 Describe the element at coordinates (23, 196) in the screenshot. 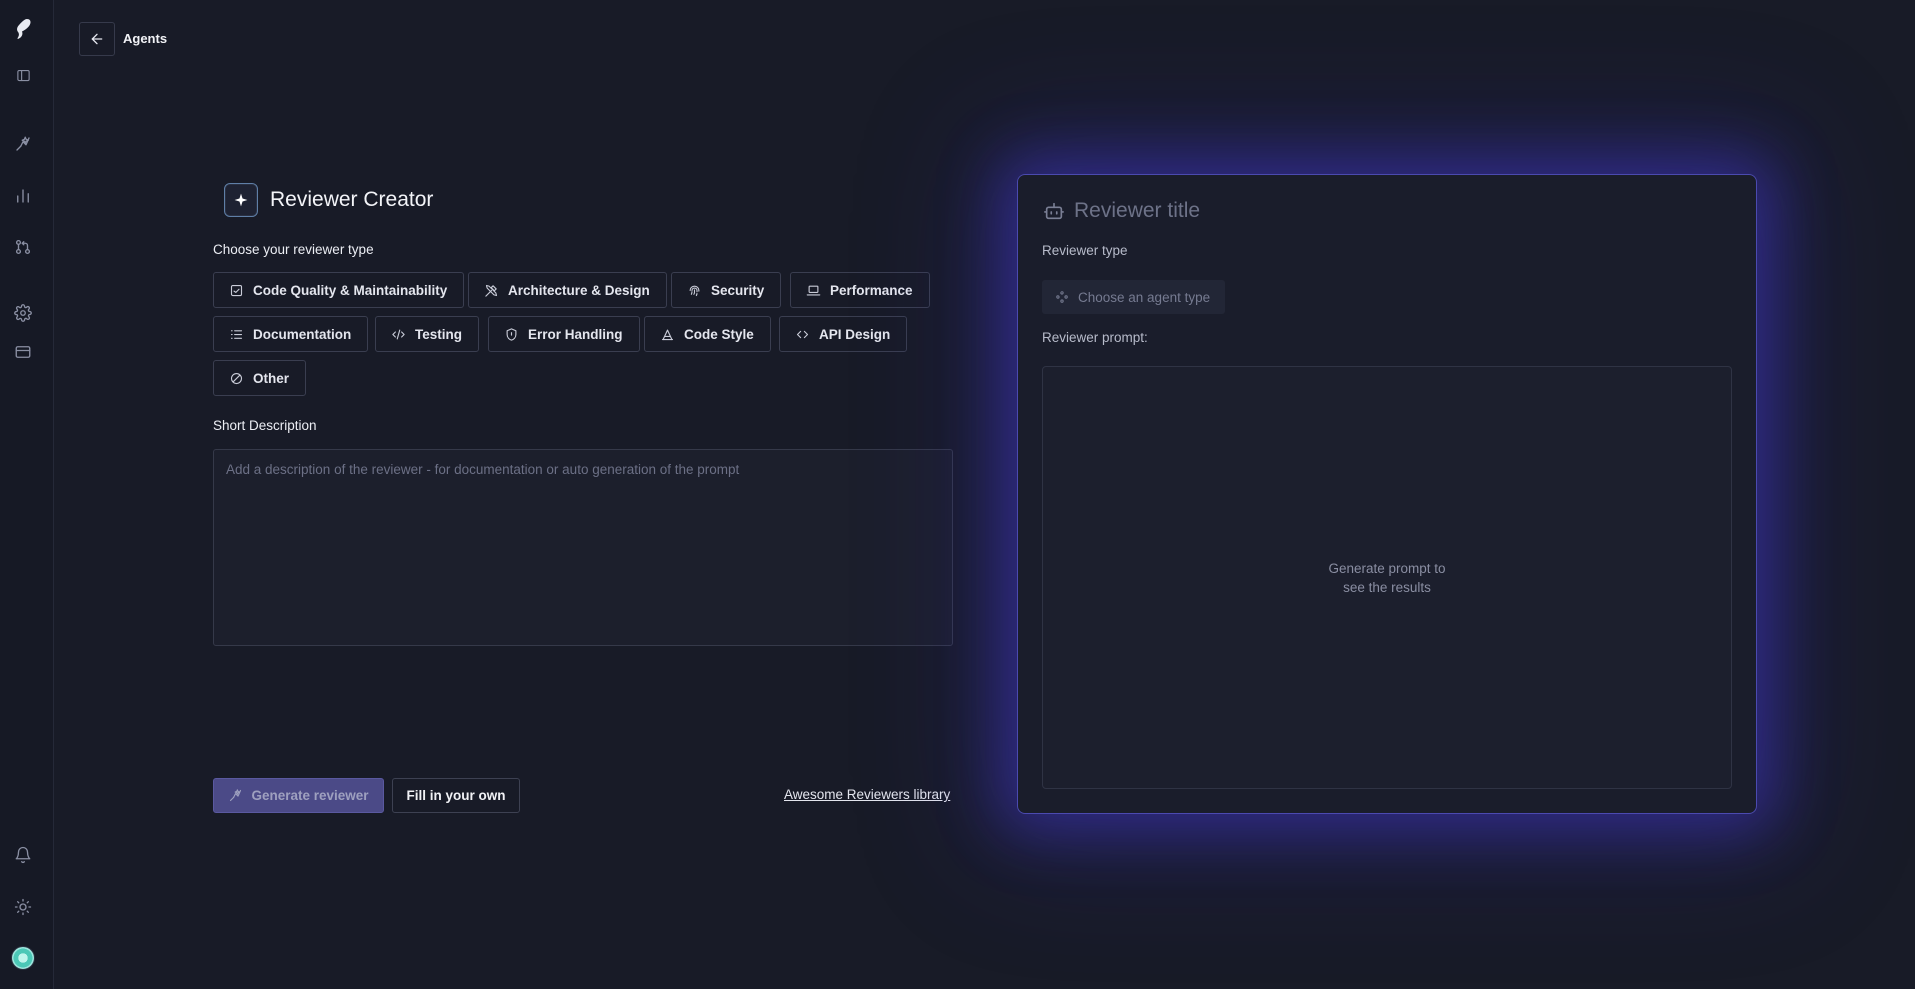

I see `chart-icon` at that location.